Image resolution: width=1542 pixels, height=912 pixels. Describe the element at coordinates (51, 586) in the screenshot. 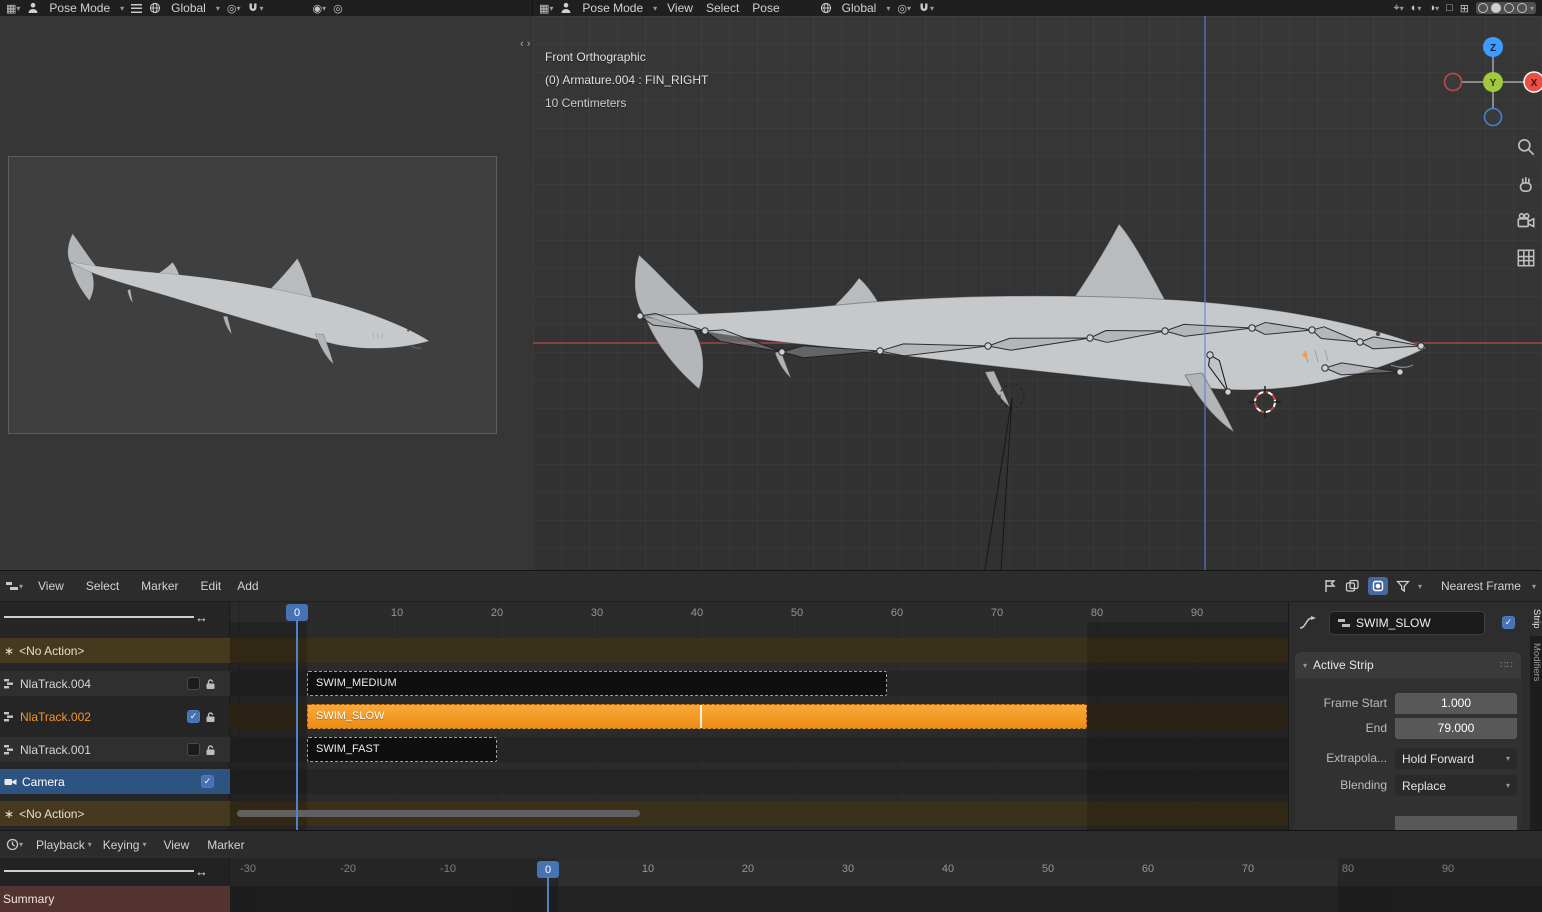

I see `nla-menu-view: View` at that location.